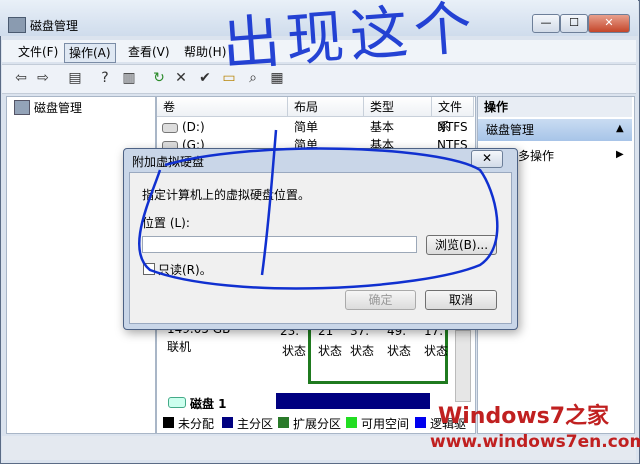 The image size is (640, 464). I want to click on annotation-arrow, so click(269, 202).